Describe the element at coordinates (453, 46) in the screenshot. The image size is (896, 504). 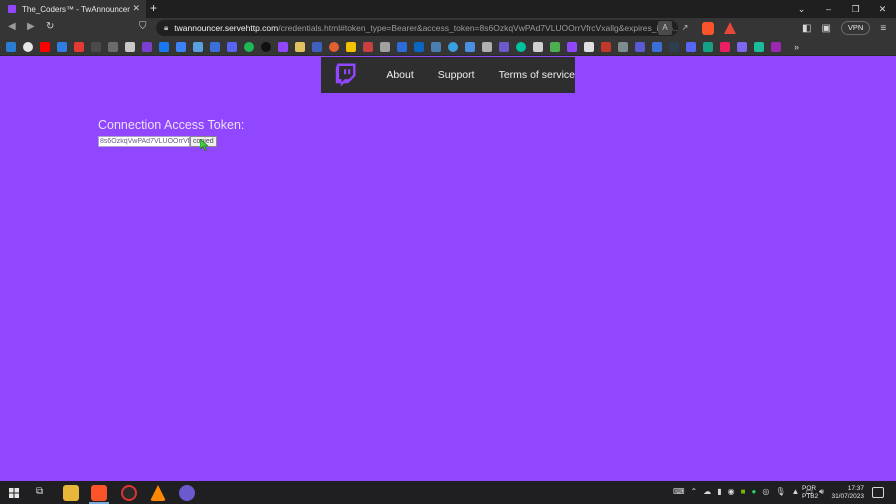
I see `bookmark-wordpress-icon` at that location.